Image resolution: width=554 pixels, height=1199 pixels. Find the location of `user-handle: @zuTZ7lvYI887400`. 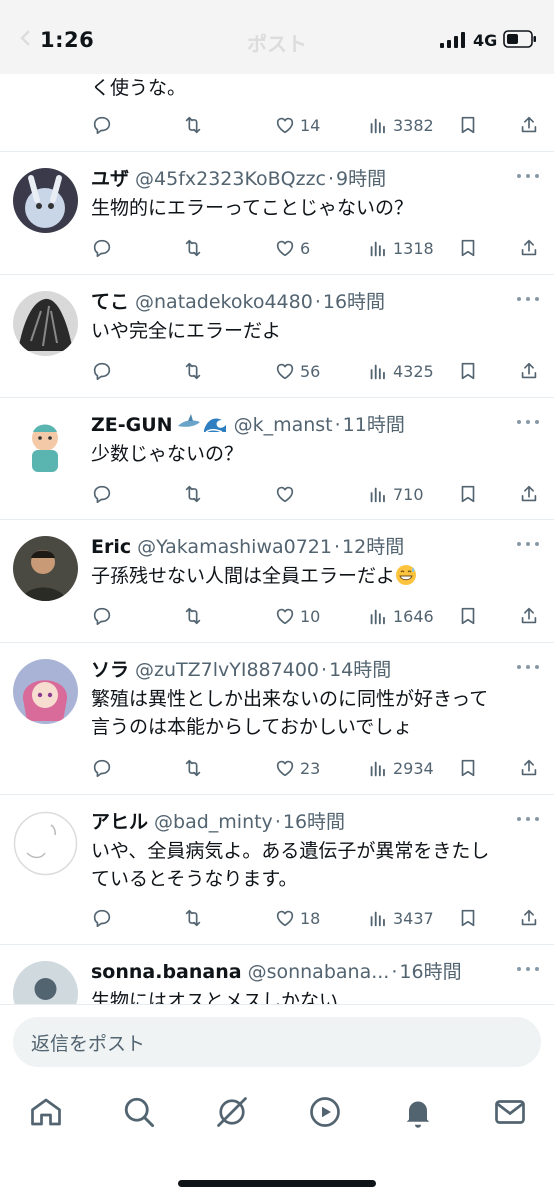

user-handle: @zuTZ7lvYI887400 is located at coordinates (227, 670).